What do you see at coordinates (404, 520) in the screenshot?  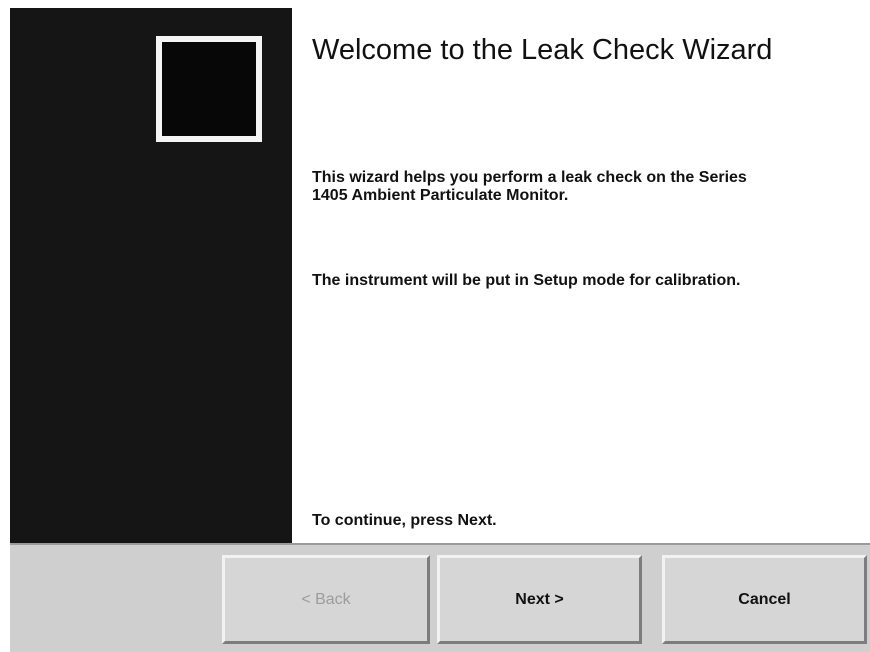 I see `continue-instruction: To continue, press Next.` at bounding box center [404, 520].